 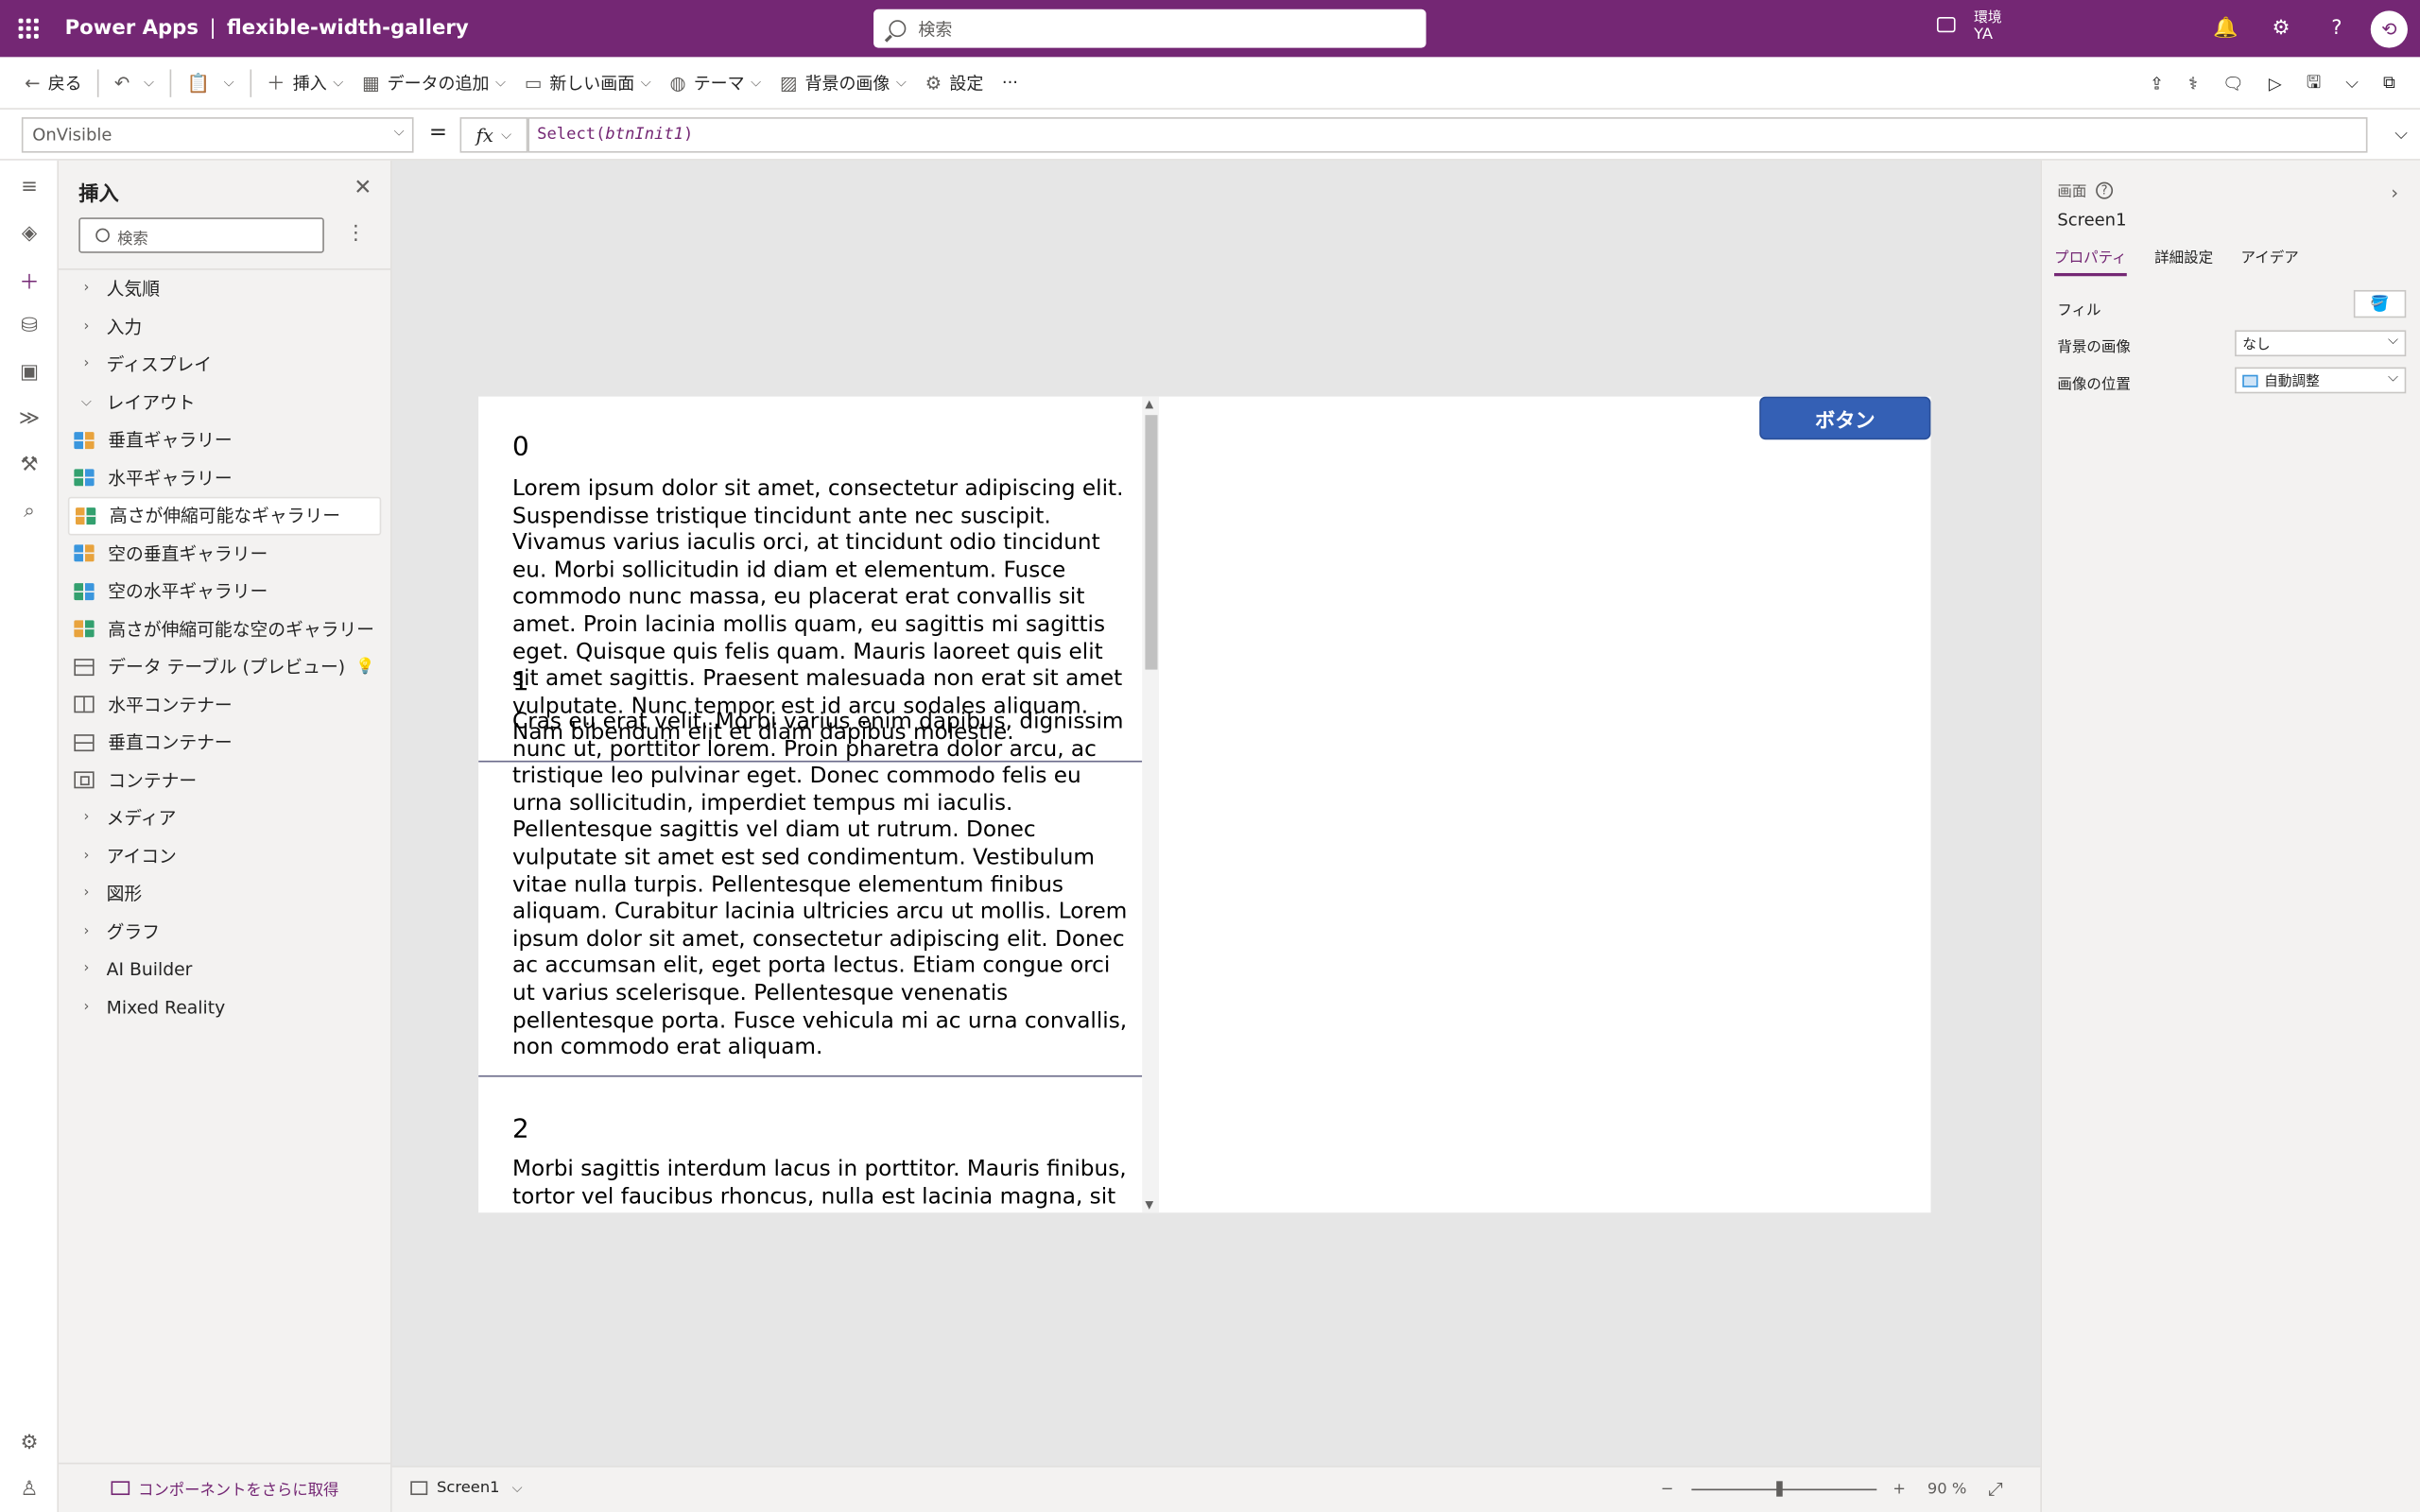 What do you see at coordinates (30, 418) in the screenshot?
I see `power-automate-icon: ≫` at bounding box center [30, 418].